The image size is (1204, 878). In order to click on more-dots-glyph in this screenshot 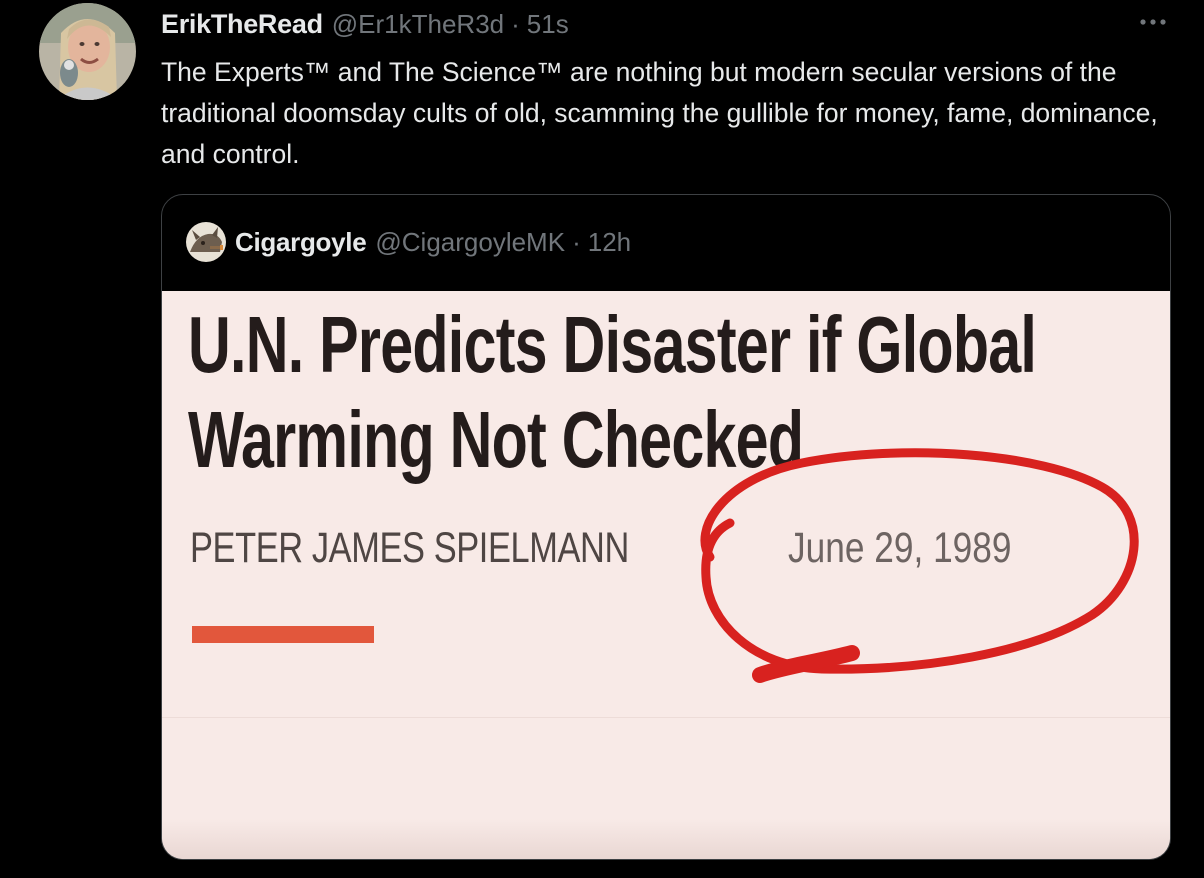, I will do `click(1153, 22)`.